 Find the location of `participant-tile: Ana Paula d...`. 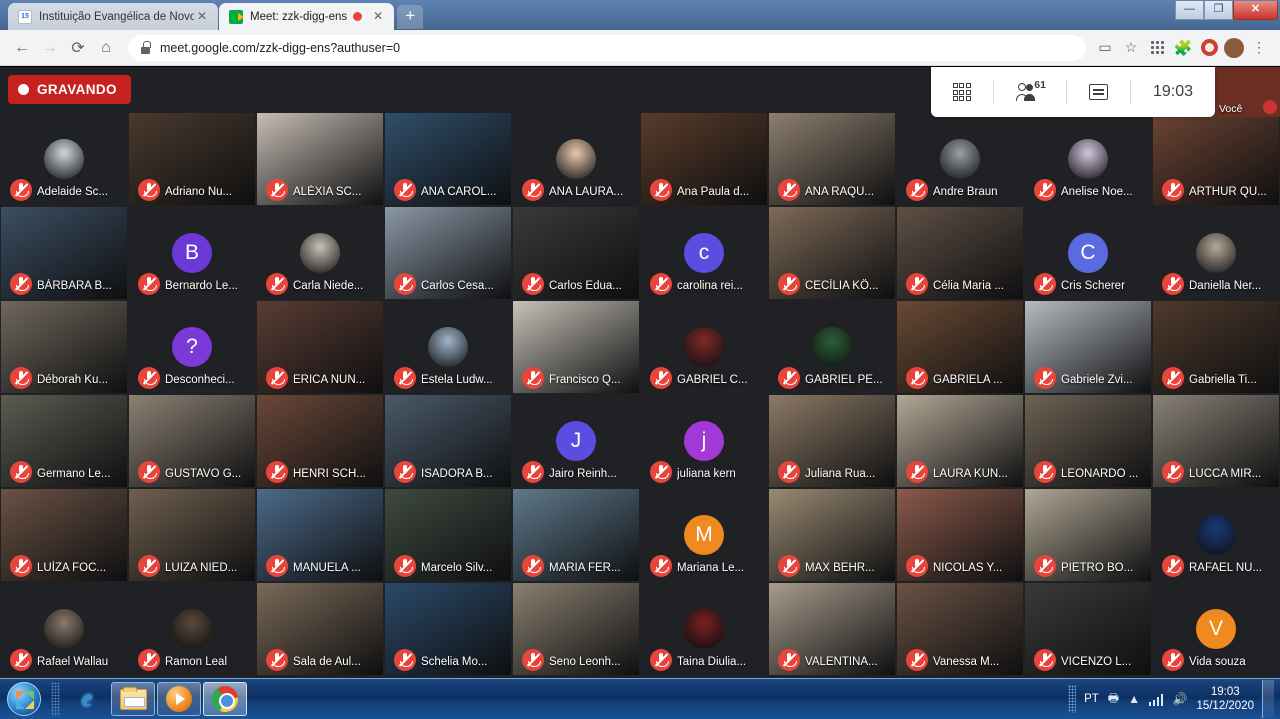

participant-tile: Ana Paula d... is located at coordinates (704, 159).